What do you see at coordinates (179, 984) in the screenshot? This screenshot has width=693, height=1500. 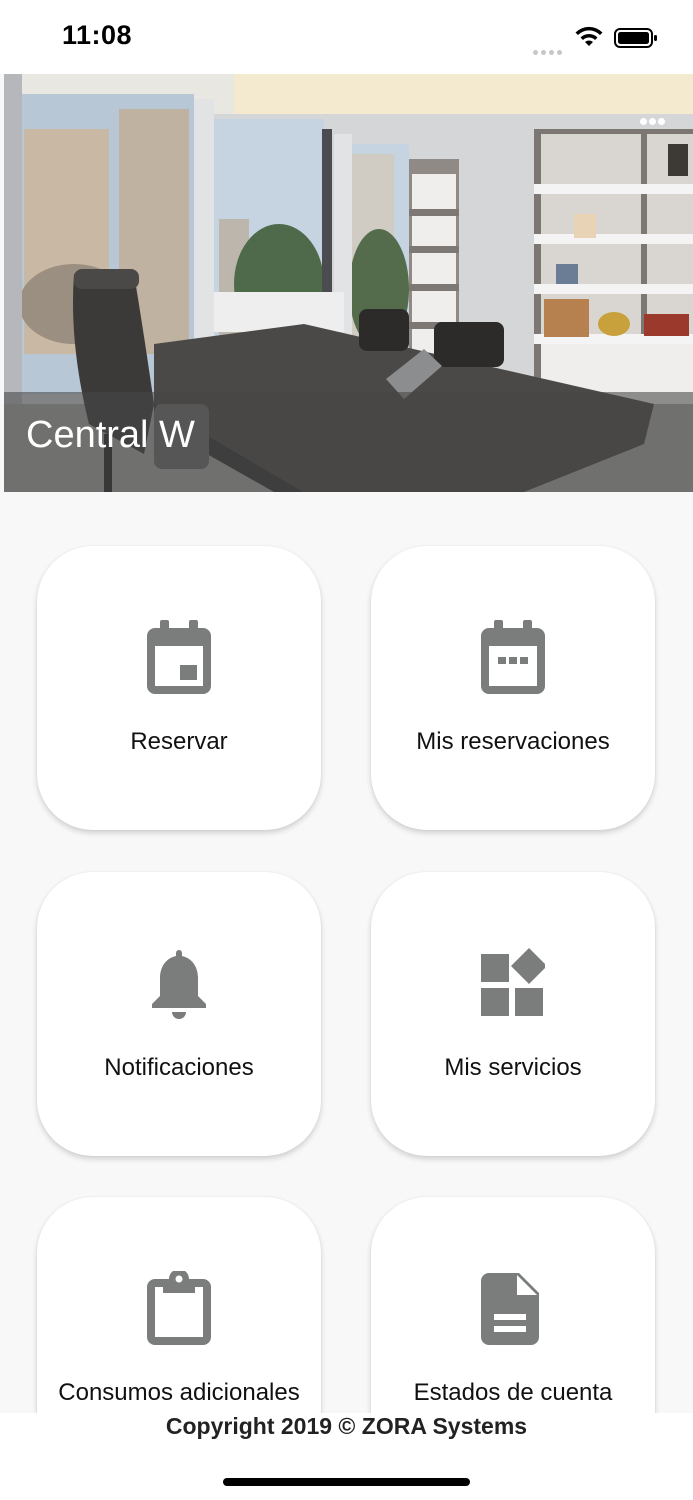 I see `bell-icon` at bounding box center [179, 984].